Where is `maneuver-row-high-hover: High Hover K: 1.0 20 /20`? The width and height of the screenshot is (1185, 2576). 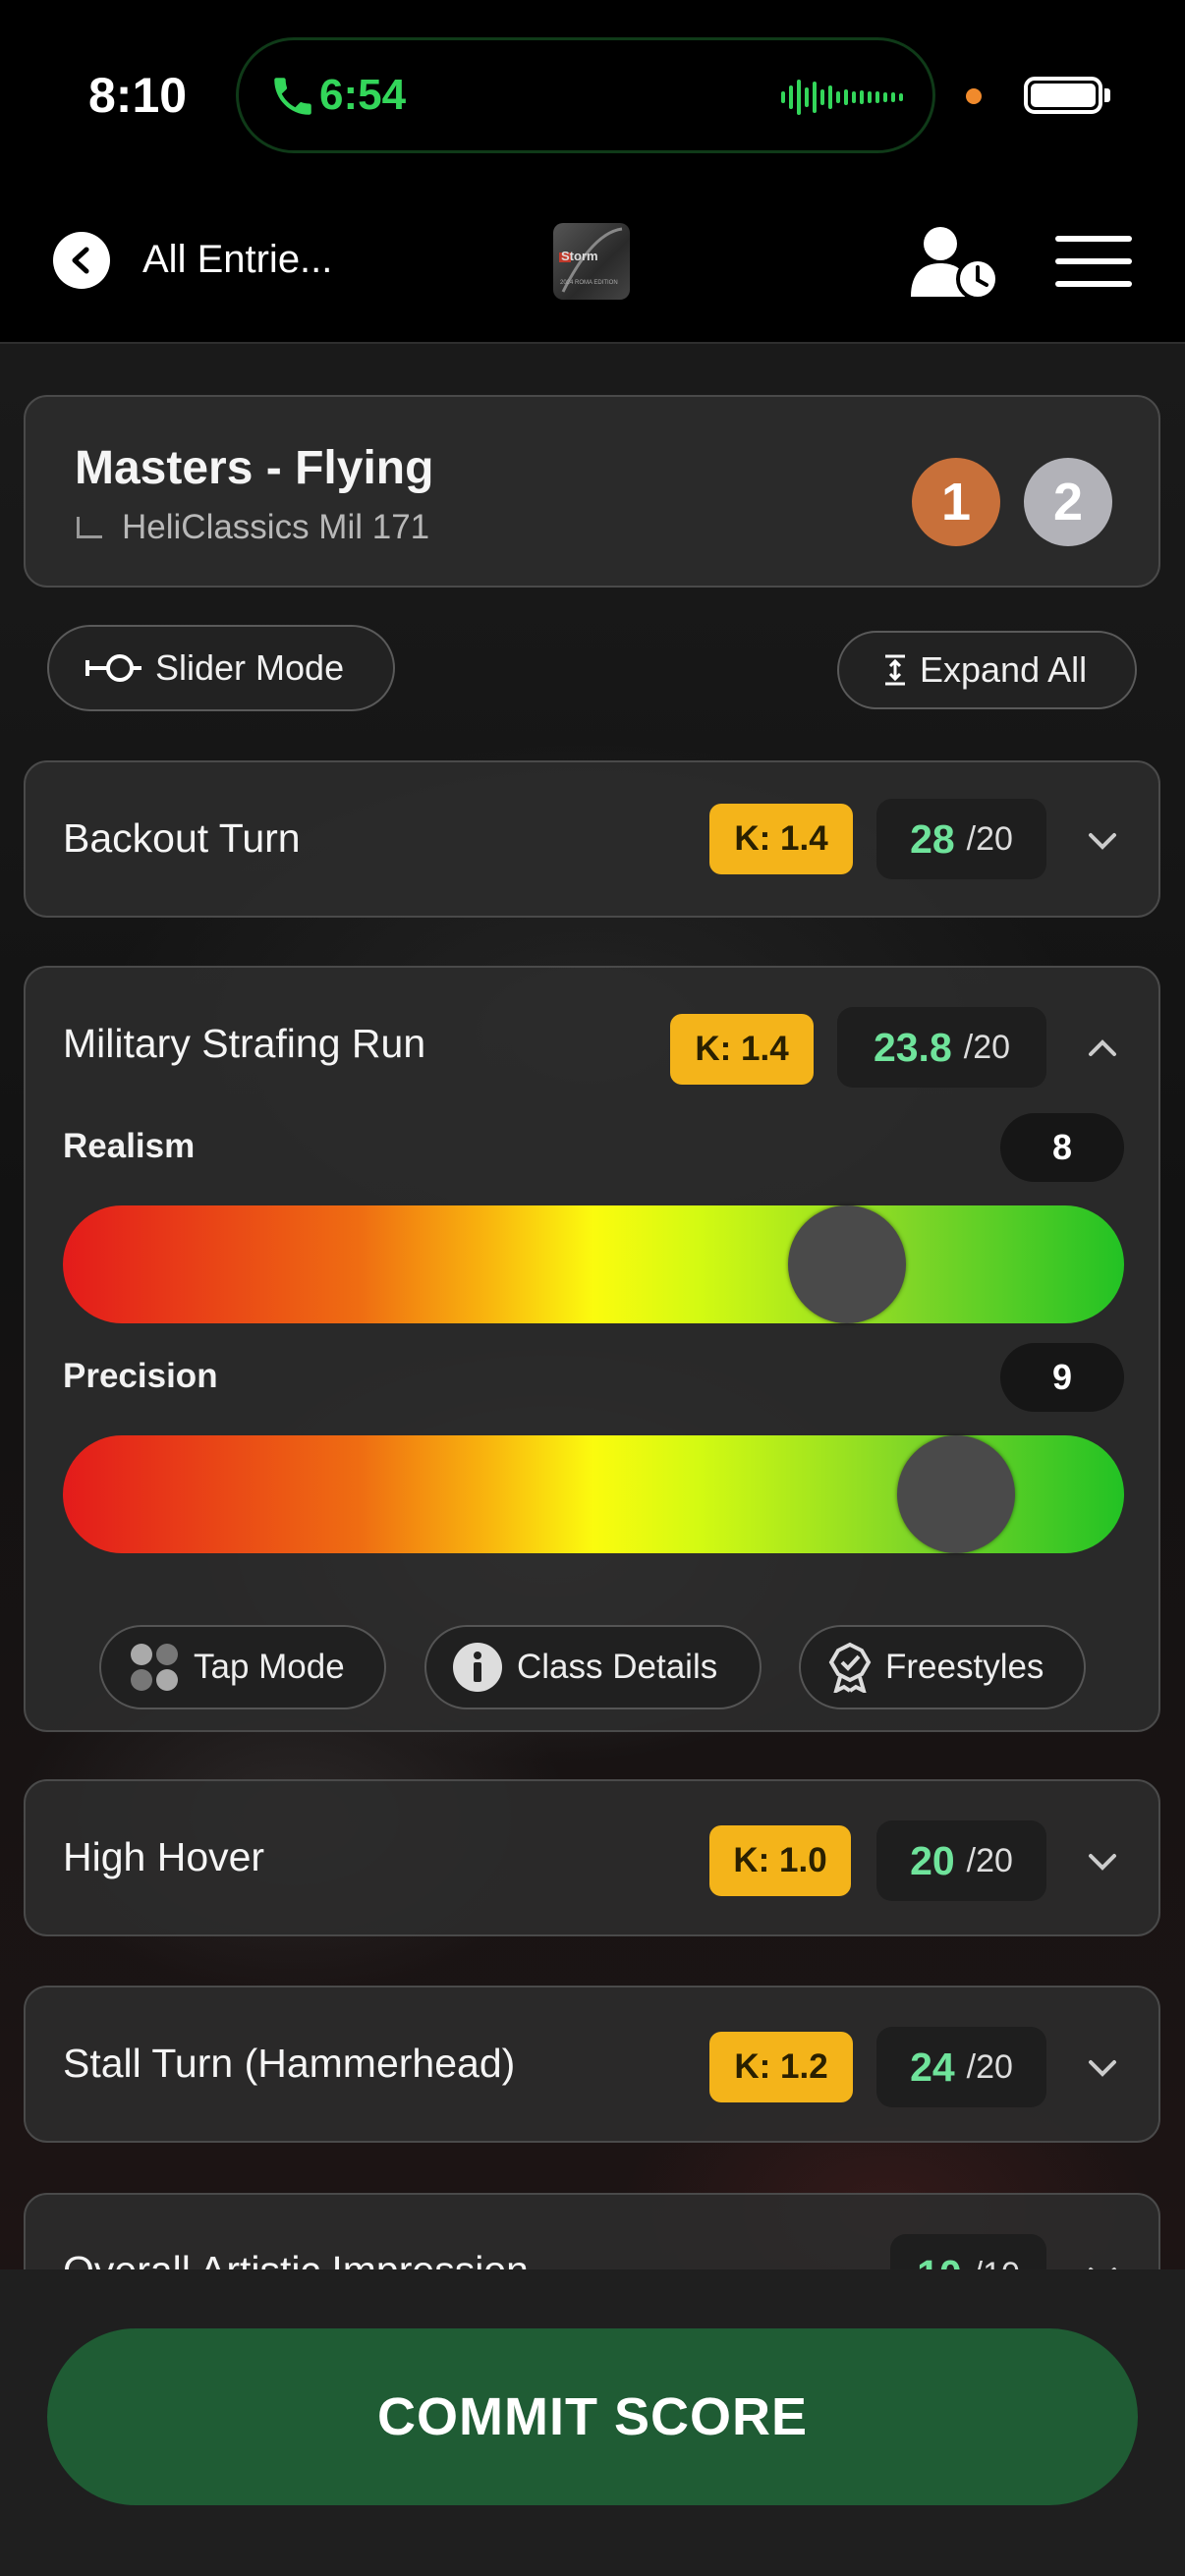
maneuver-row-high-hover: High Hover K: 1.0 20 /20 is located at coordinates (592, 1857).